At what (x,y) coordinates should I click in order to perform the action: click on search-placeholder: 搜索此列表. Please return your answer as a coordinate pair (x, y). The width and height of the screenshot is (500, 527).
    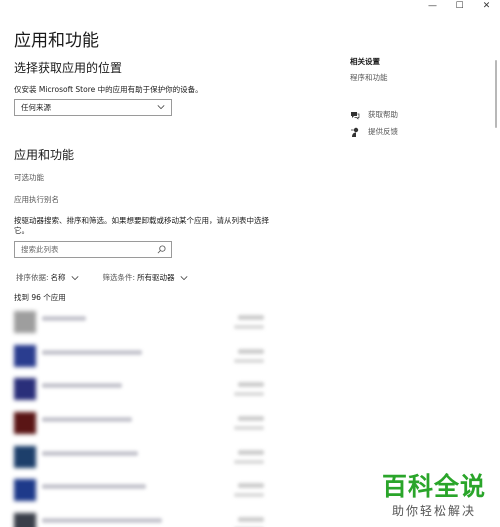
    Looking at the image, I should click on (40, 249).